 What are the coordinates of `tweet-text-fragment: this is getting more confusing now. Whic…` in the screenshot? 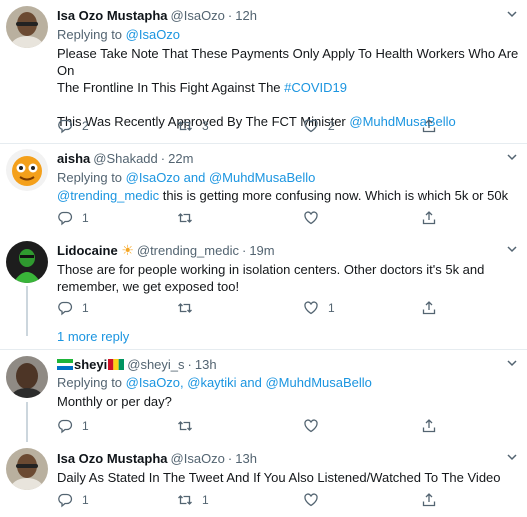 It's located at (334, 195).